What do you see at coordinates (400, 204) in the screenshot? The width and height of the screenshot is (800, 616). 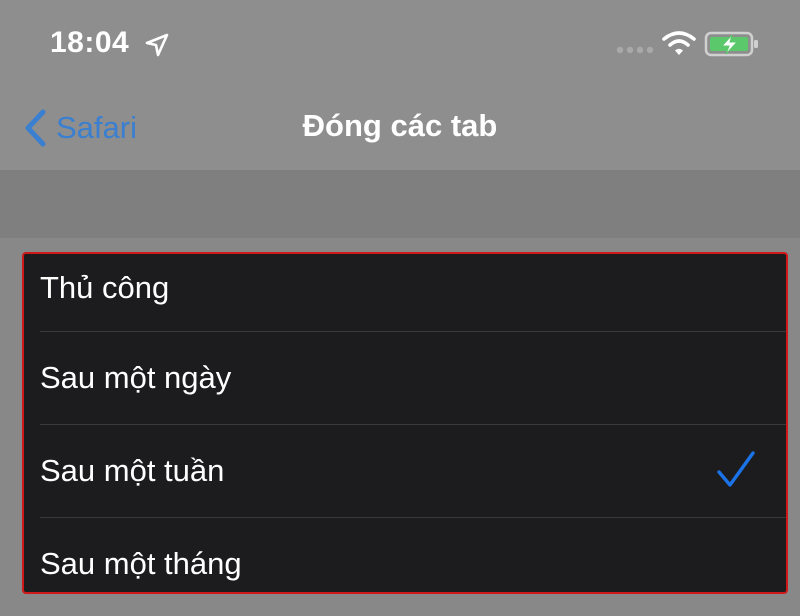 I see `section-spacer` at bounding box center [400, 204].